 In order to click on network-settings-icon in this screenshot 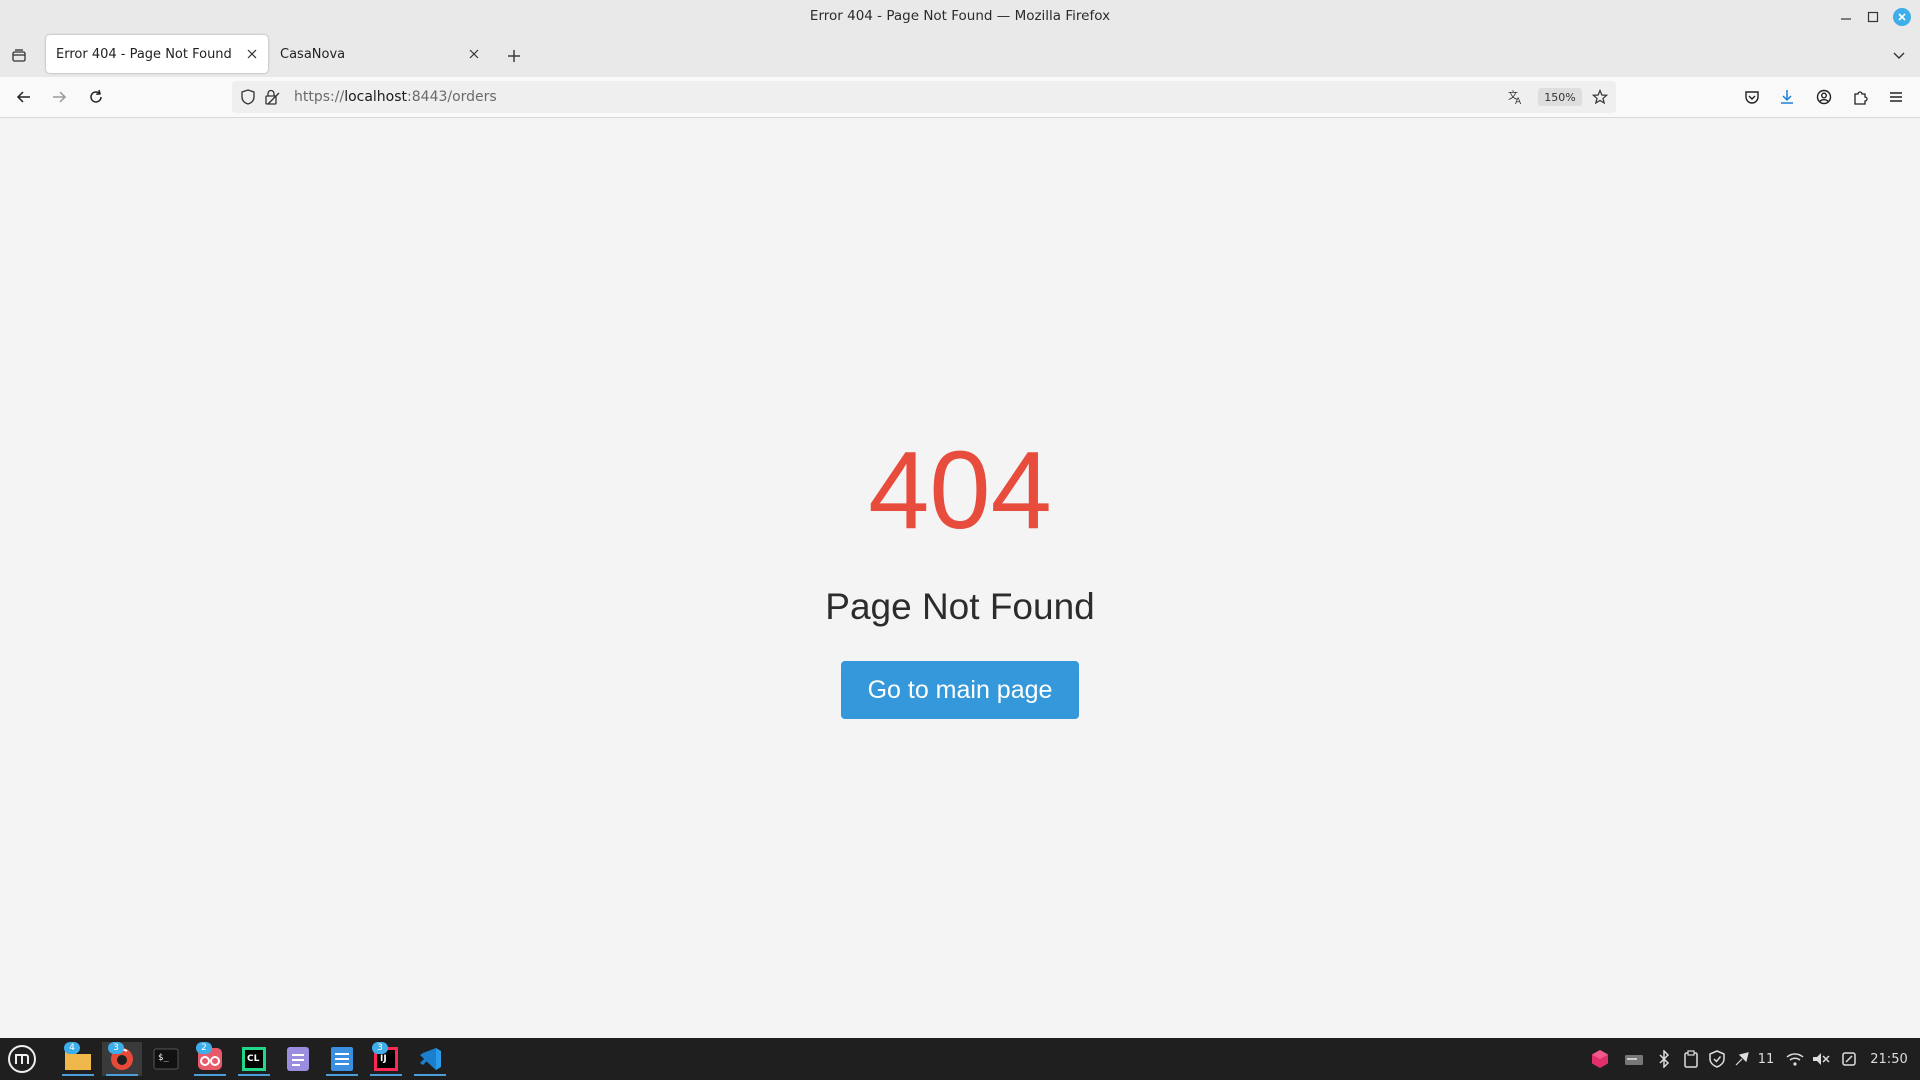, I will do `click(1849, 1059)`.